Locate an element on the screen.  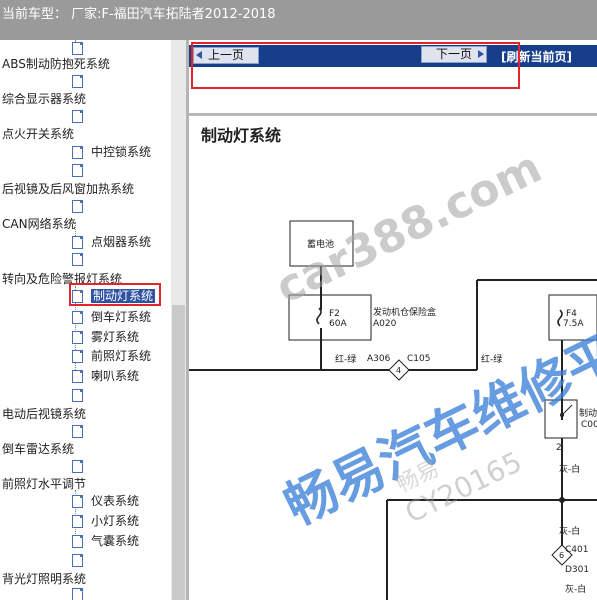
battery-label: 蓄电池 is located at coordinates (320, 244).